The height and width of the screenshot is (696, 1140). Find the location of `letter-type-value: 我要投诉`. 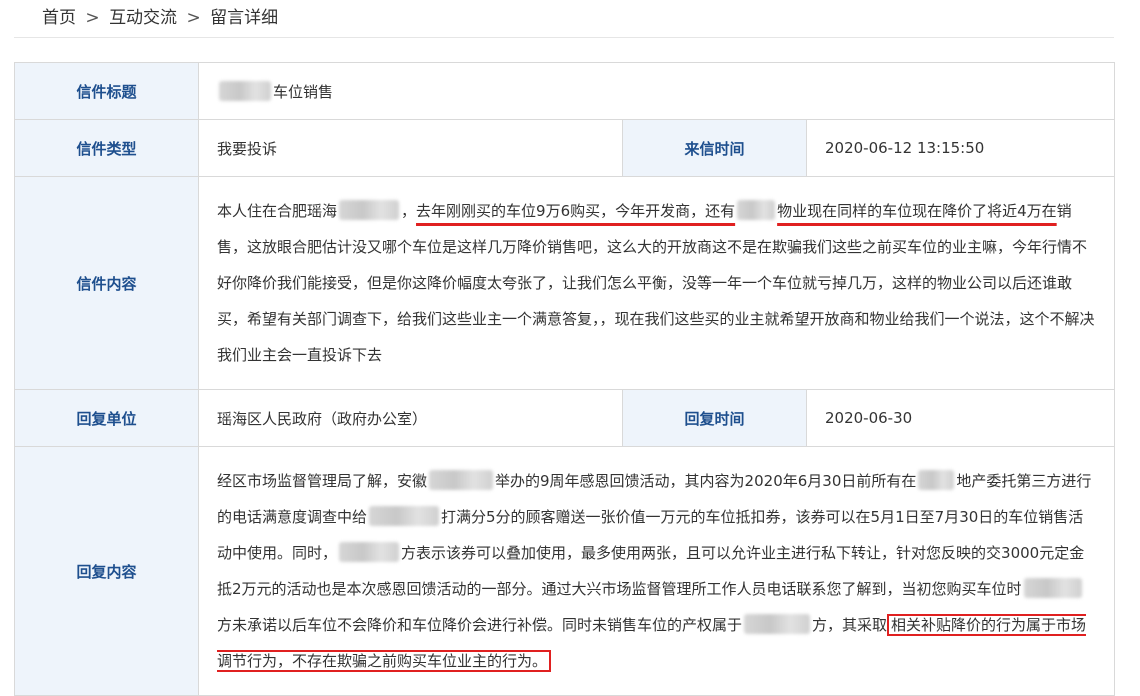

letter-type-value: 我要投诉 is located at coordinates (410, 148).